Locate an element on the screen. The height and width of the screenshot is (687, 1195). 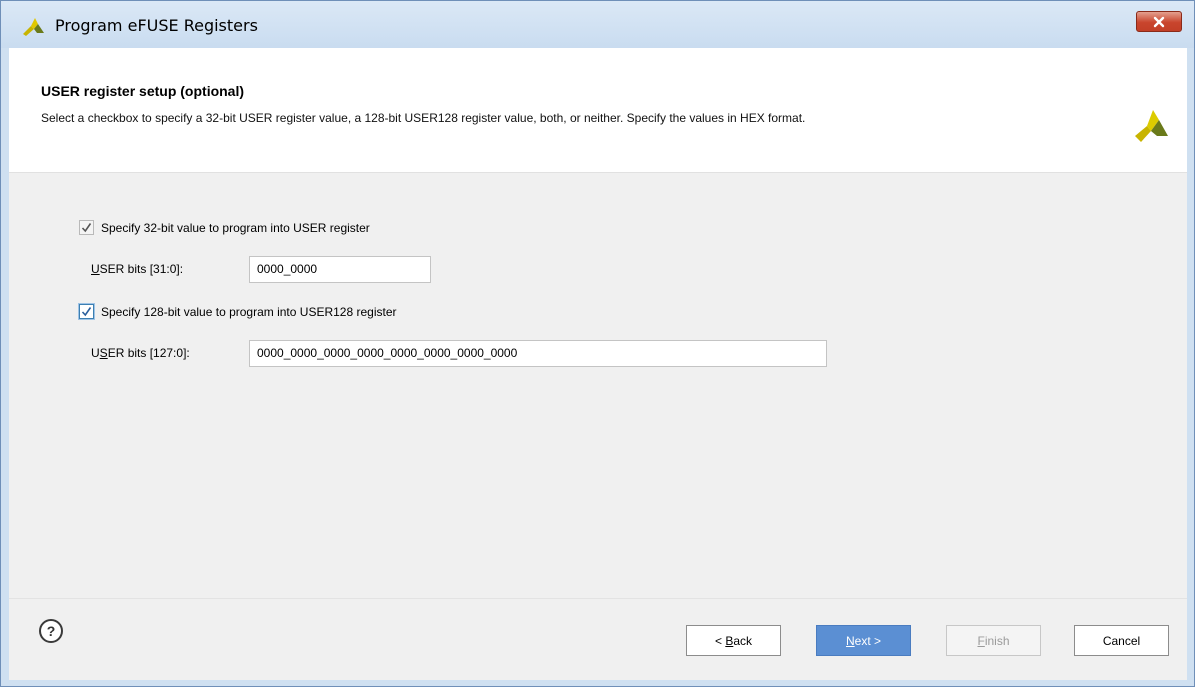
user128-field-label: USER bits [127:0]: is located at coordinates (140, 353).